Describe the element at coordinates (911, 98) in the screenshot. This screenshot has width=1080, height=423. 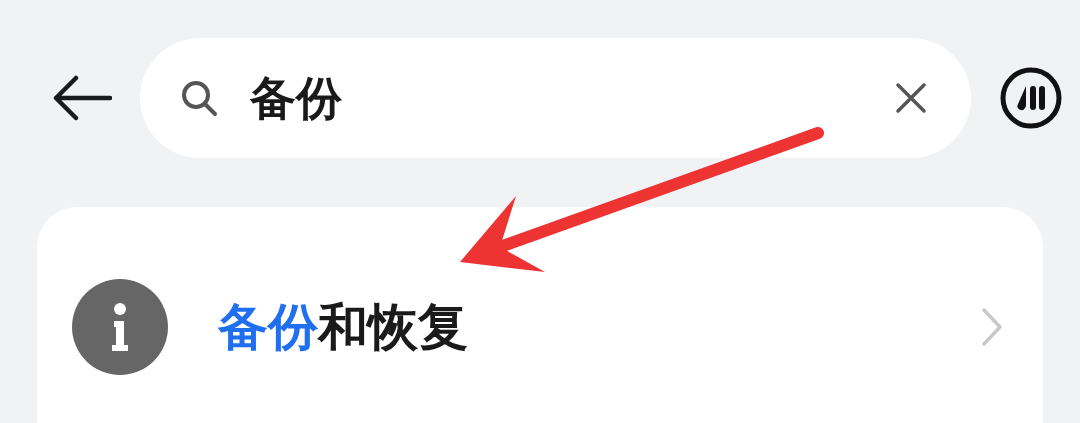
I see `close-icon` at that location.